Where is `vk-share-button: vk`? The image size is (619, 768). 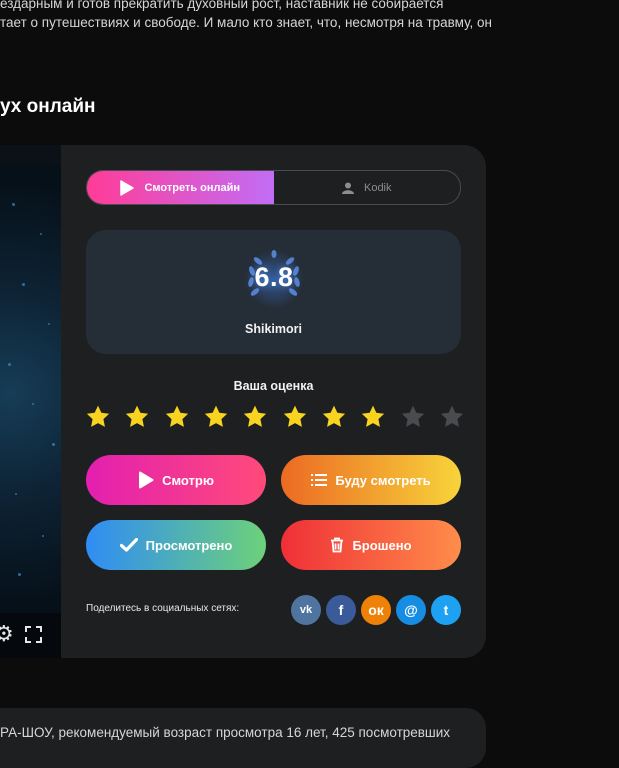 vk-share-button: vk is located at coordinates (306, 610).